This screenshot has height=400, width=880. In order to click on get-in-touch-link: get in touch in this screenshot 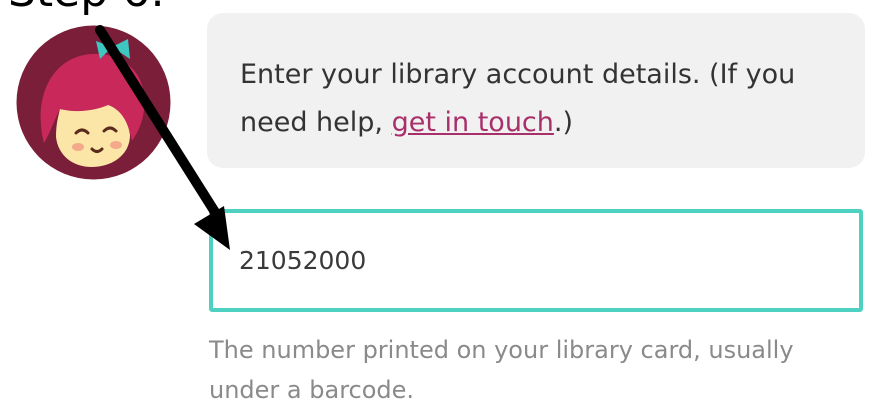, I will do `click(473, 122)`.